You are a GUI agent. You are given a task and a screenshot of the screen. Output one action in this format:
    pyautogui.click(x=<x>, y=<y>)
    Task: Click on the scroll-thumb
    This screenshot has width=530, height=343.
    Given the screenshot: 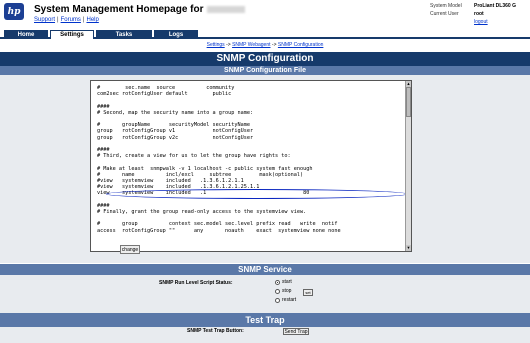 What is the action you would take?
    pyautogui.click(x=408, y=102)
    